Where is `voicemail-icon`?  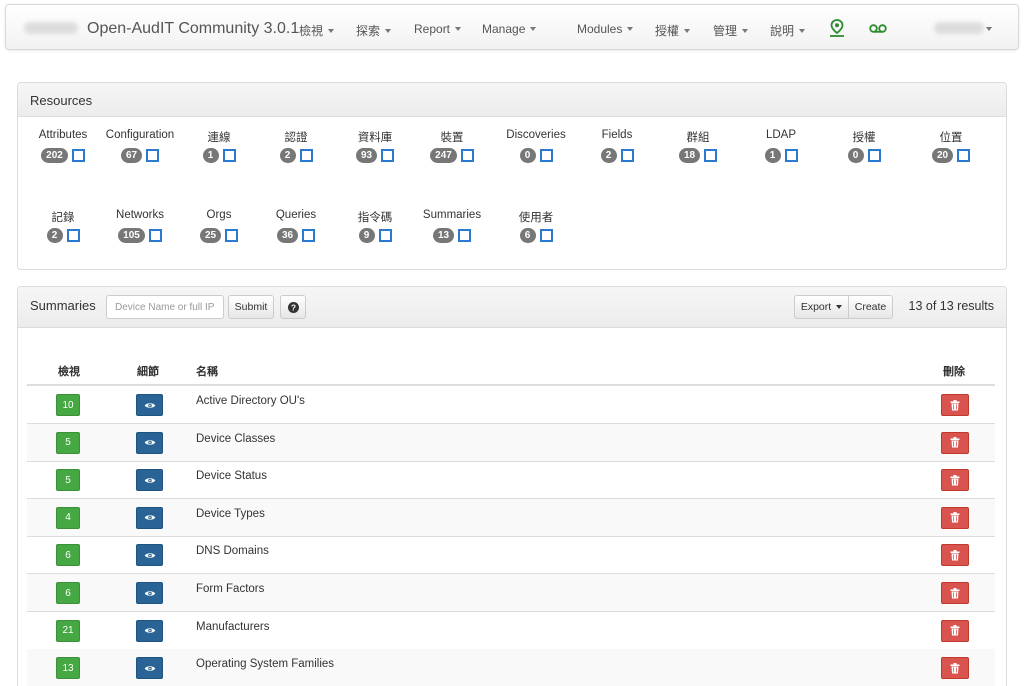 voicemail-icon is located at coordinates (878, 28).